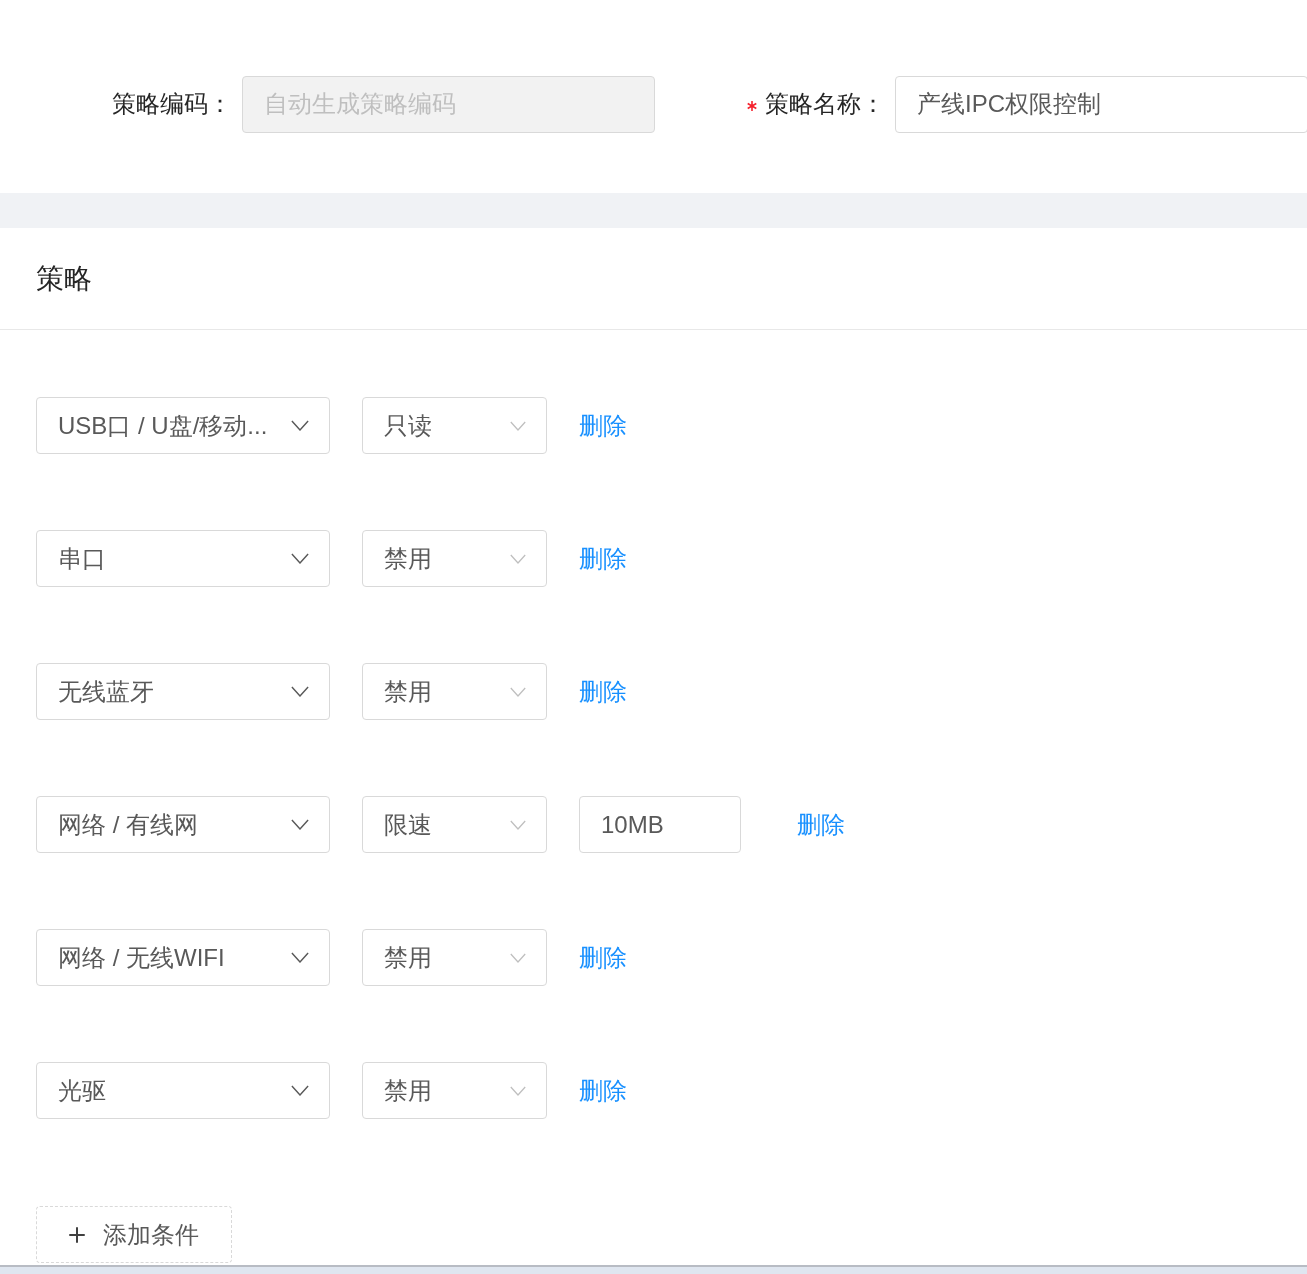  What do you see at coordinates (1101, 104) in the screenshot?
I see `input-field: 产线IPC权限控制` at bounding box center [1101, 104].